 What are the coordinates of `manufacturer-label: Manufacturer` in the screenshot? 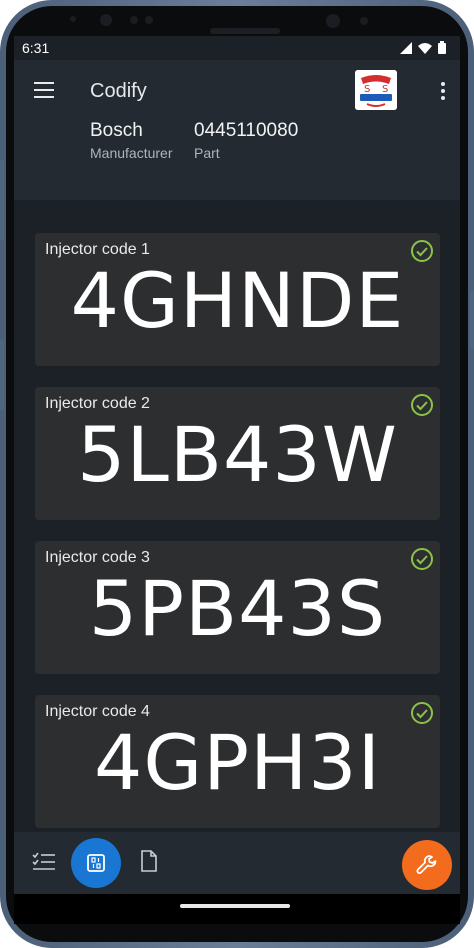 It's located at (131, 153).